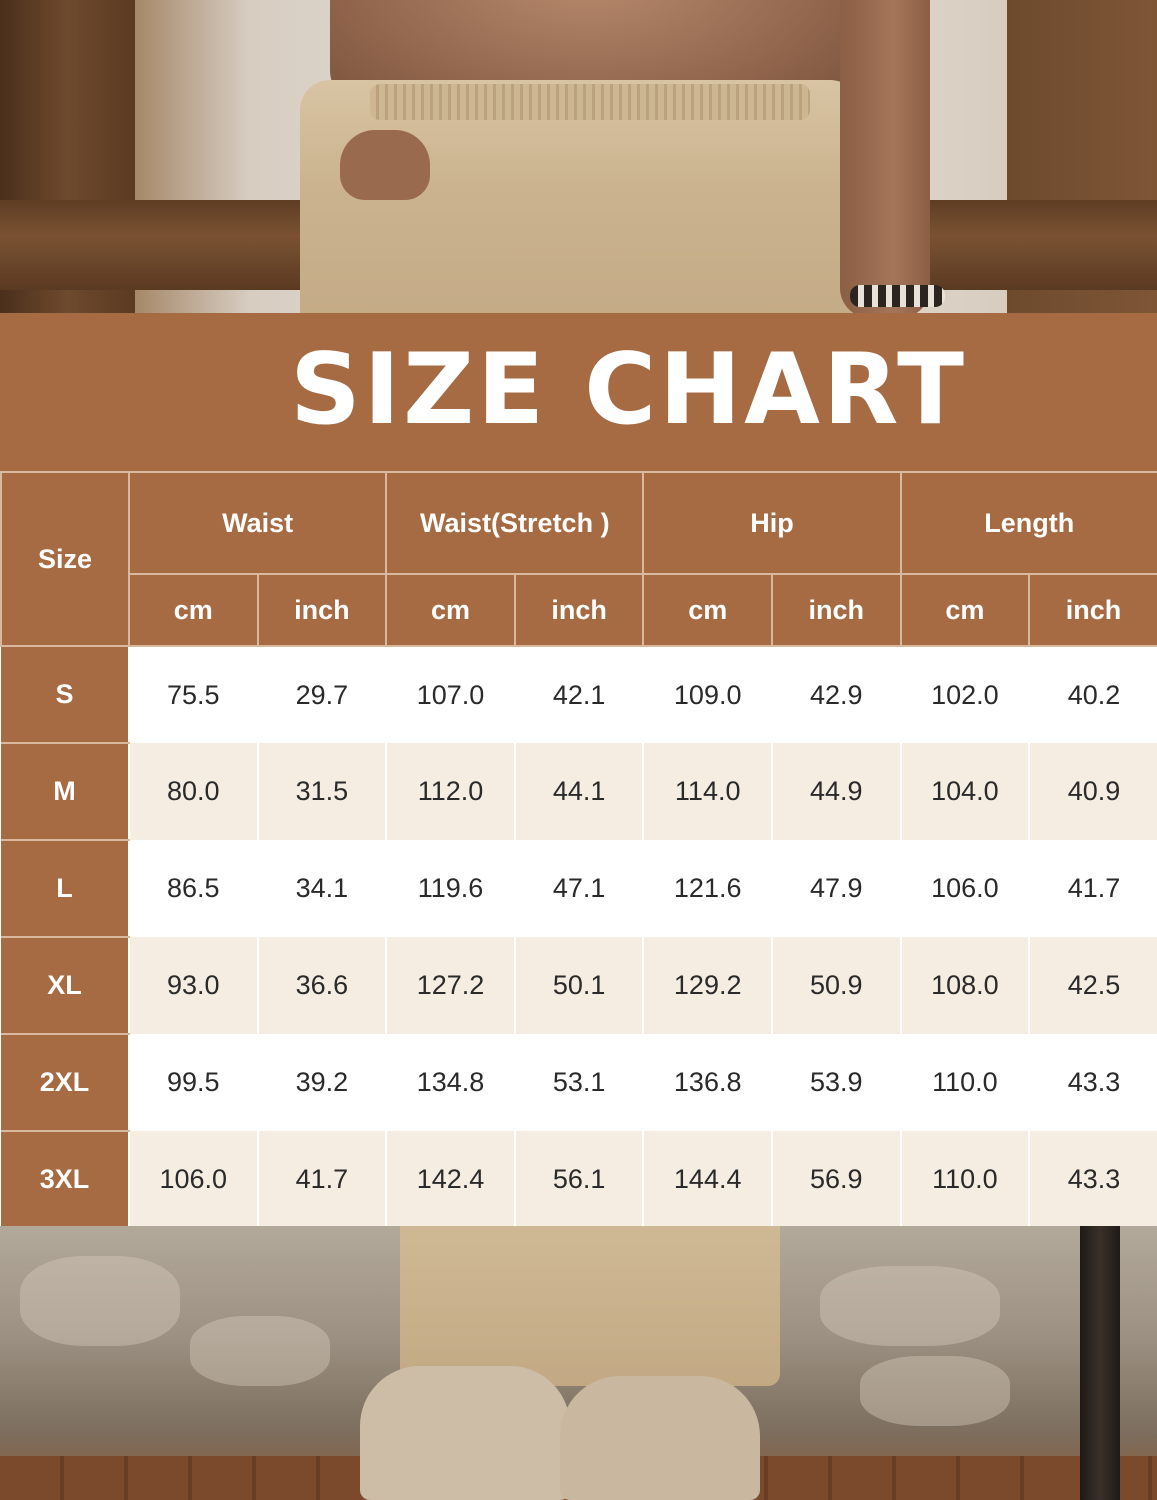 This screenshot has width=1157, height=1500. I want to click on table-row: S 75.5 29.7 107.0 42.1 109.0 42.9 102.0 40.2, so click(579, 695).